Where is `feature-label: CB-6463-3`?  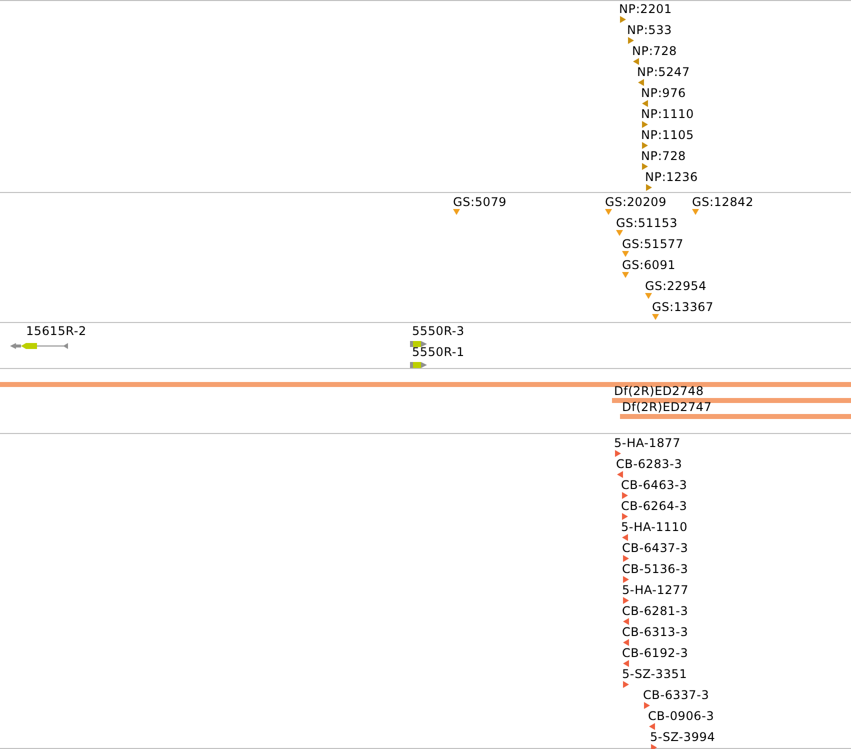
feature-label: CB-6463-3 is located at coordinates (654, 485).